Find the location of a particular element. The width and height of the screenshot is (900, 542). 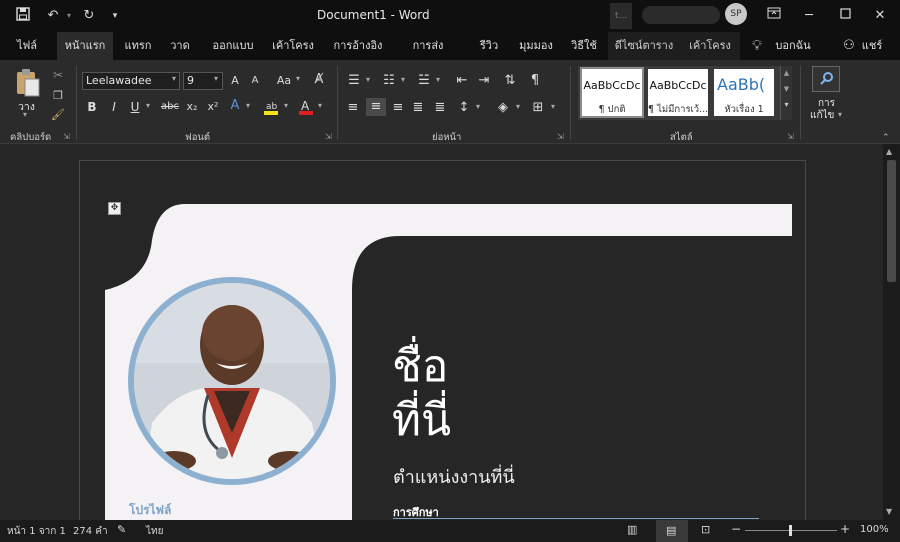

change-case-button: Aa is located at coordinates (284, 81).